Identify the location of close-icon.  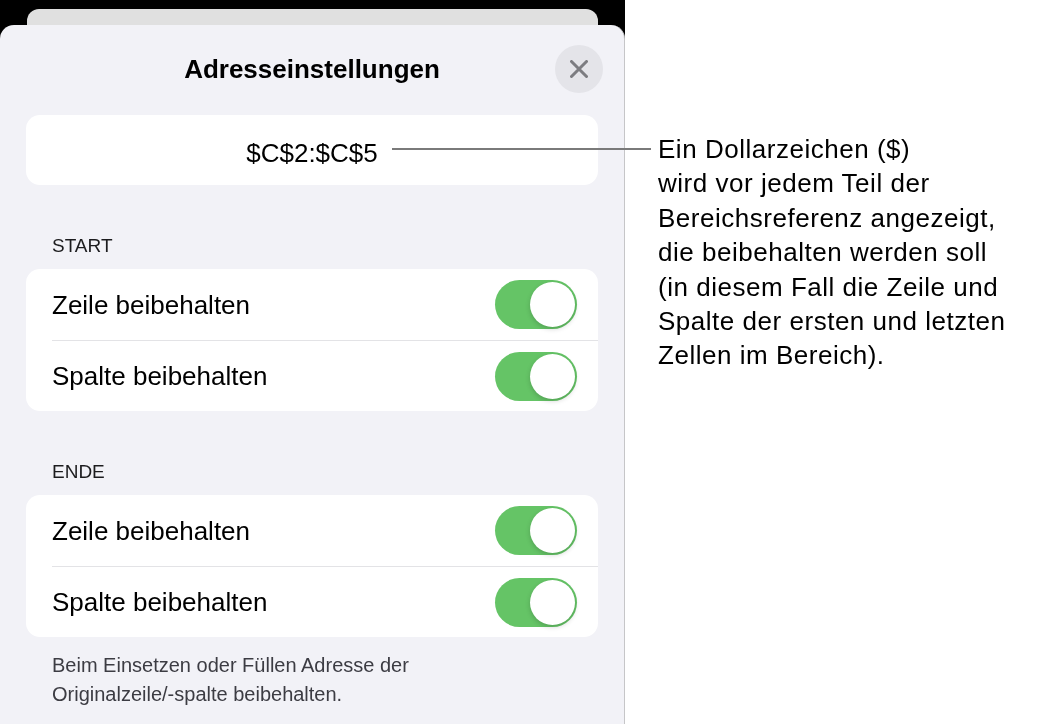
(579, 69).